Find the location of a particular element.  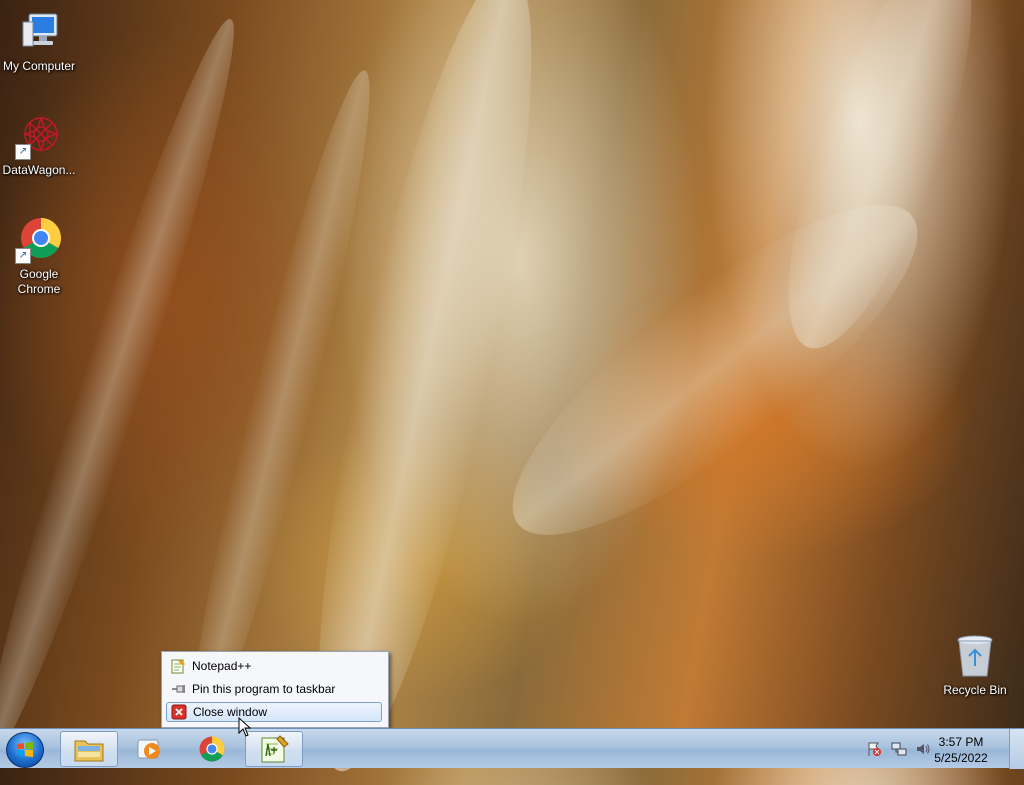

jumplist-item-close-window: Close window is located at coordinates (274, 712).